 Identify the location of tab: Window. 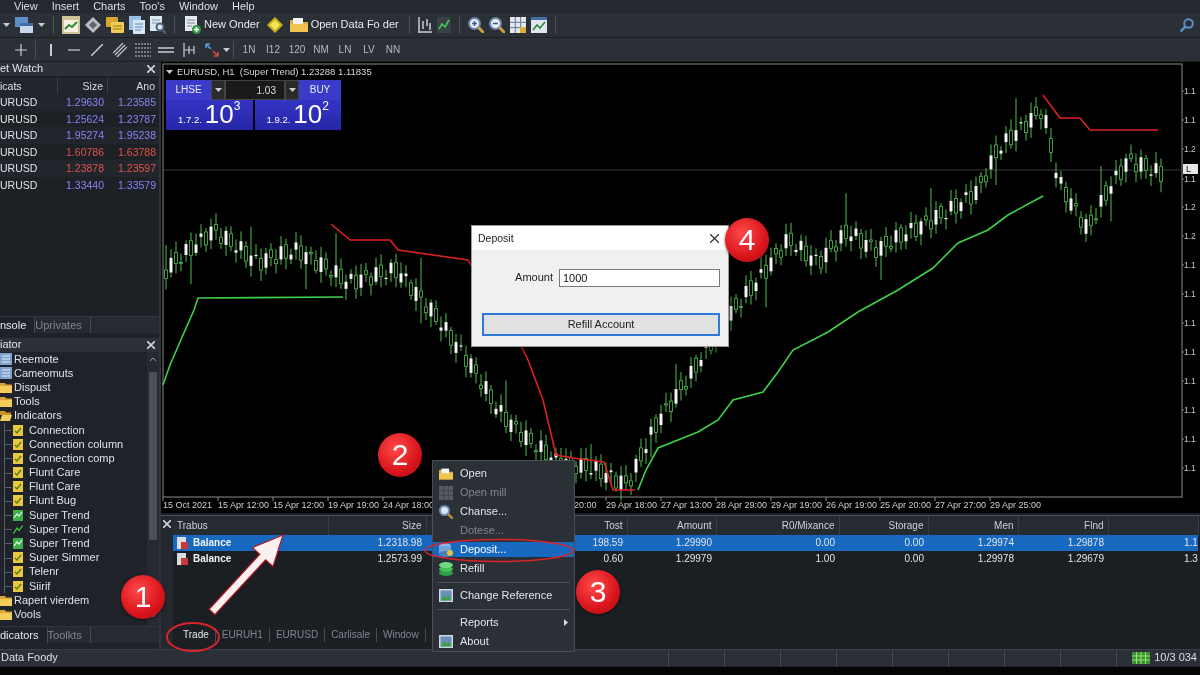
(401, 635).